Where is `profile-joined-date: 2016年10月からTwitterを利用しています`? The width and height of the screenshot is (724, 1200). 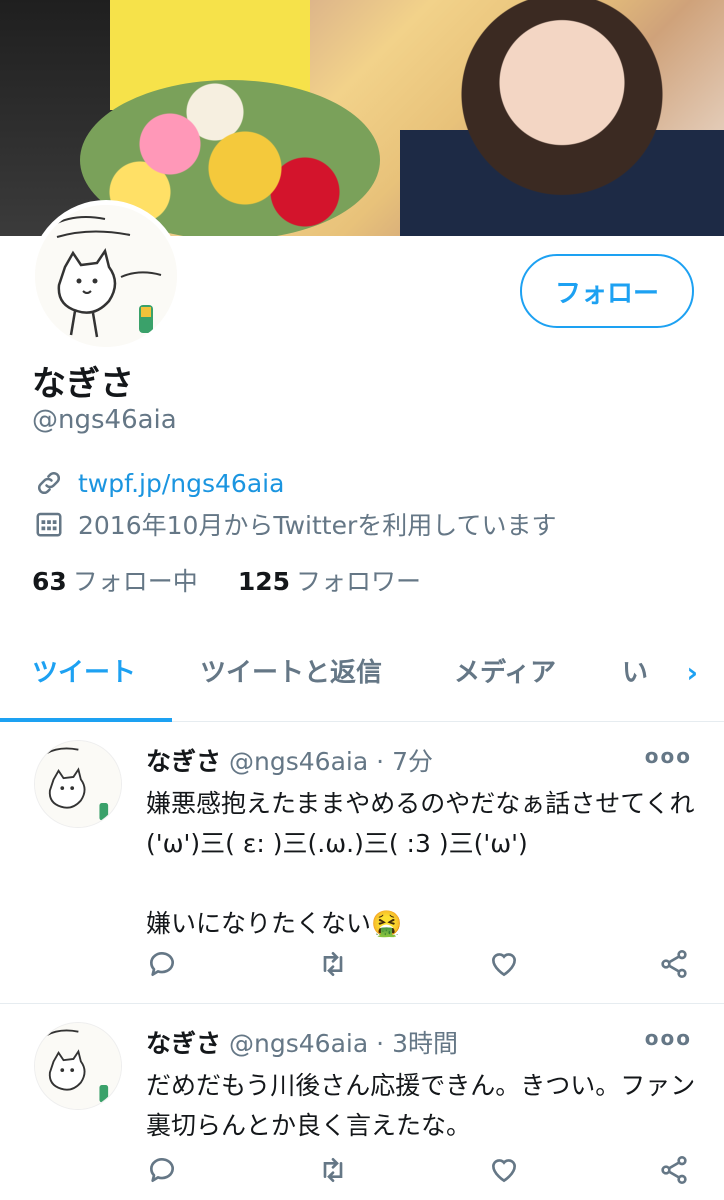 profile-joined-date: 2016年10月からTwitterを利用しています is located at coordinates (317, 525).